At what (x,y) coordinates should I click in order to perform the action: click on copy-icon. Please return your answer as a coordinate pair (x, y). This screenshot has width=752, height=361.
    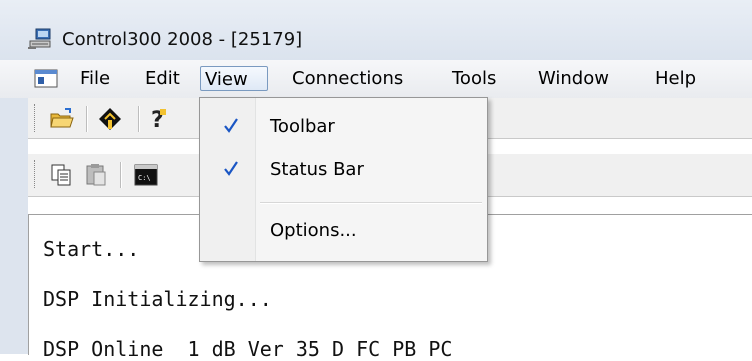
    Looking at the image, I should click on (62, 175).